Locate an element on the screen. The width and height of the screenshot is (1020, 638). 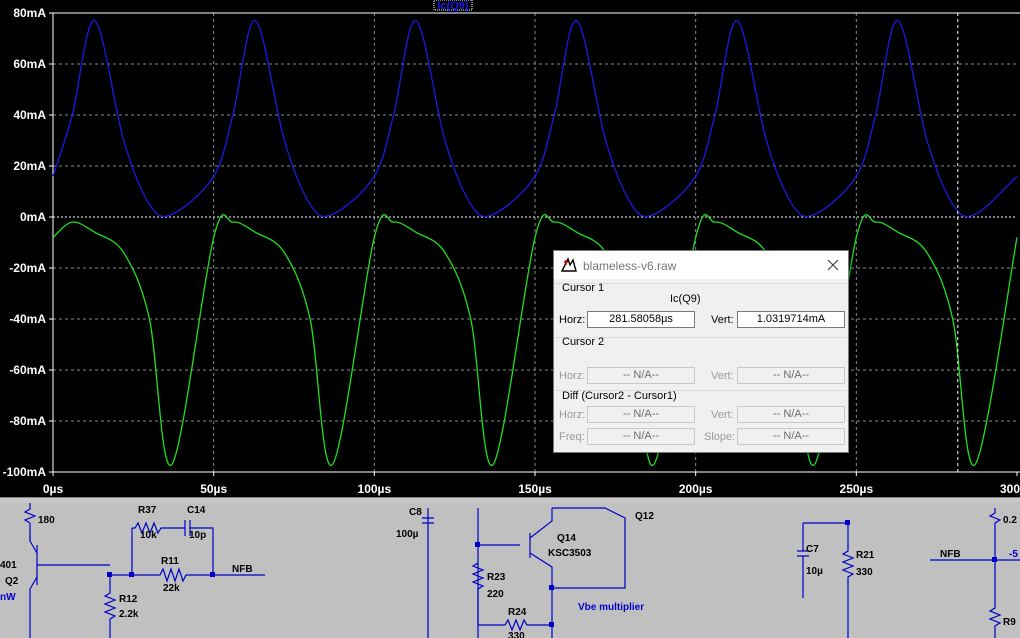
label-r24: R24 is located at coordinates (517, 612).